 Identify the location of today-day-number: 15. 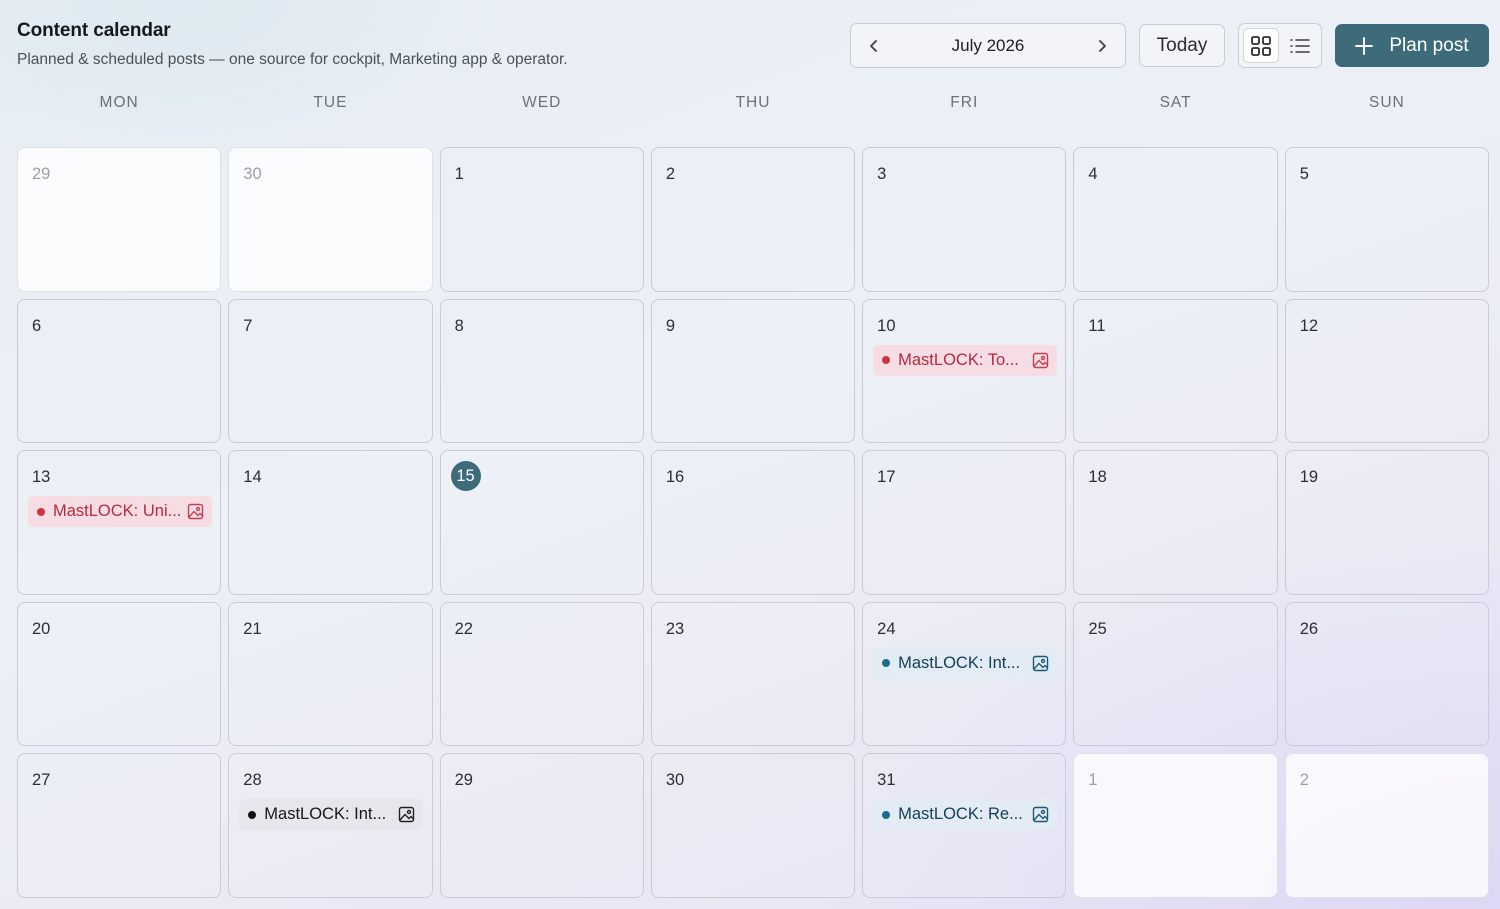
(465, 476).